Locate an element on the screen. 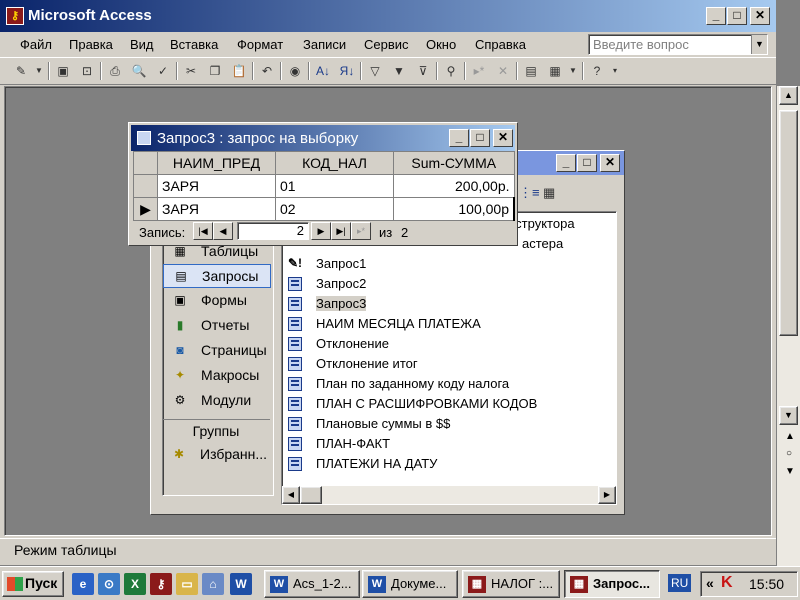  language-indicator: RU is located at coordinates (680, 583).